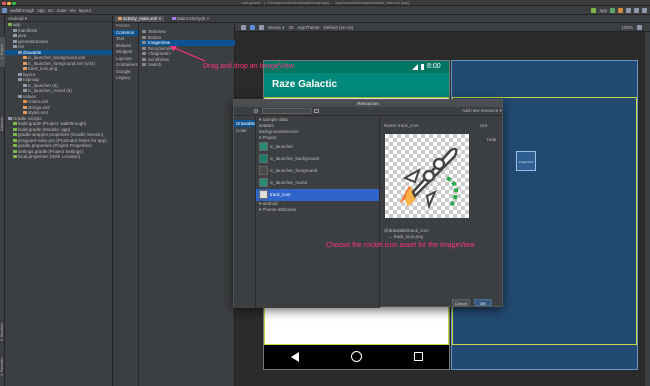 This screenshot has height=386, width=650. What do you see at coordinates (368, 111) in the screenshot?
I see `dialog-toolbar: Add new resource ▾` at bounding box center [368, 111].